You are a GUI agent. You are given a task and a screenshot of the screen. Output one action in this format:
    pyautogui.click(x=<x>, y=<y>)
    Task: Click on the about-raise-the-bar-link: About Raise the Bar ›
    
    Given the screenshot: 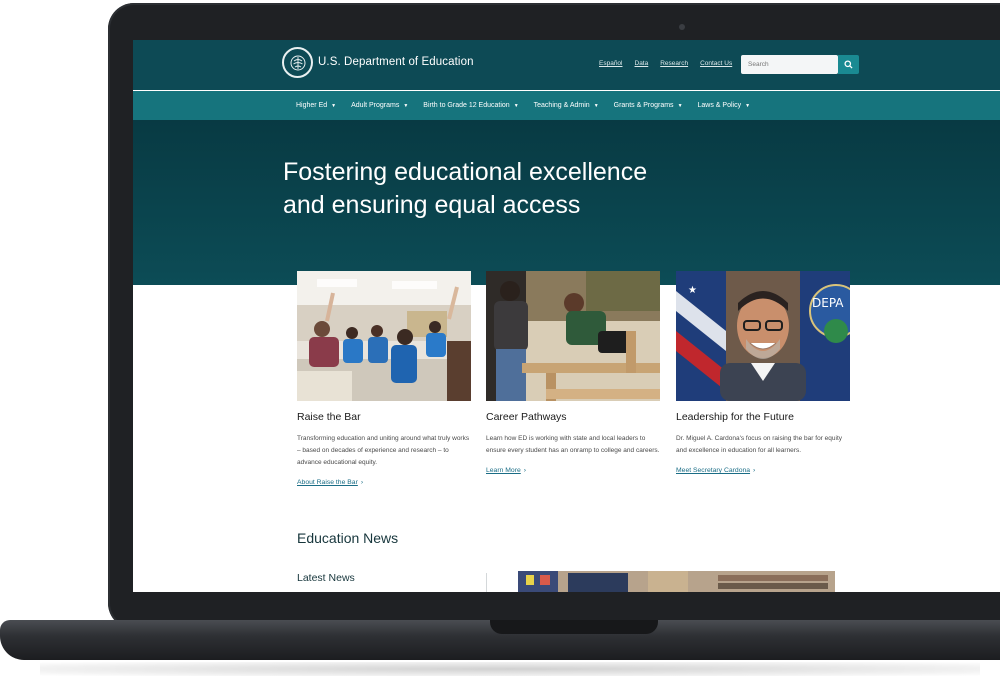 What is the action you would take?
    pyautogui.click(x=330, y=482)
    